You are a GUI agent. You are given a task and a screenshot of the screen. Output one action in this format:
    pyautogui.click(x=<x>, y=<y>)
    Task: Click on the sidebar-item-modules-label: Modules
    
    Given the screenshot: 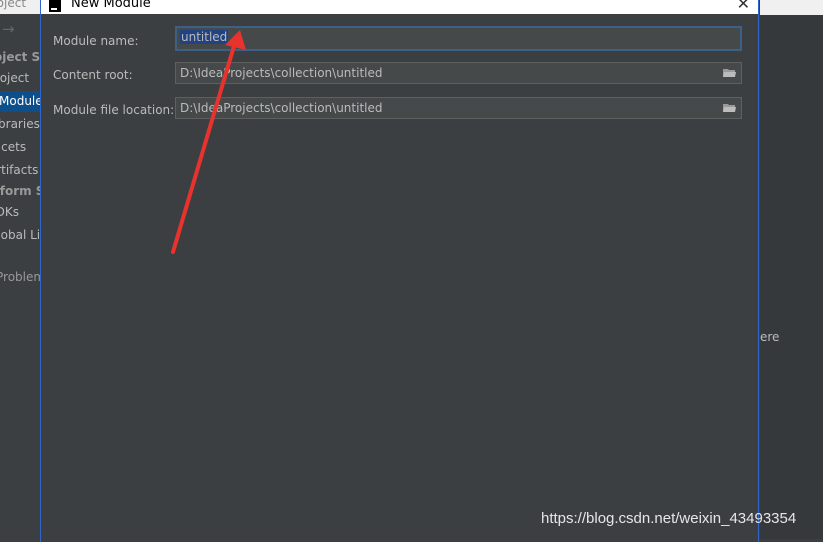 What is the action you would take?
    pyautogui.click(x=20, y=101)
    